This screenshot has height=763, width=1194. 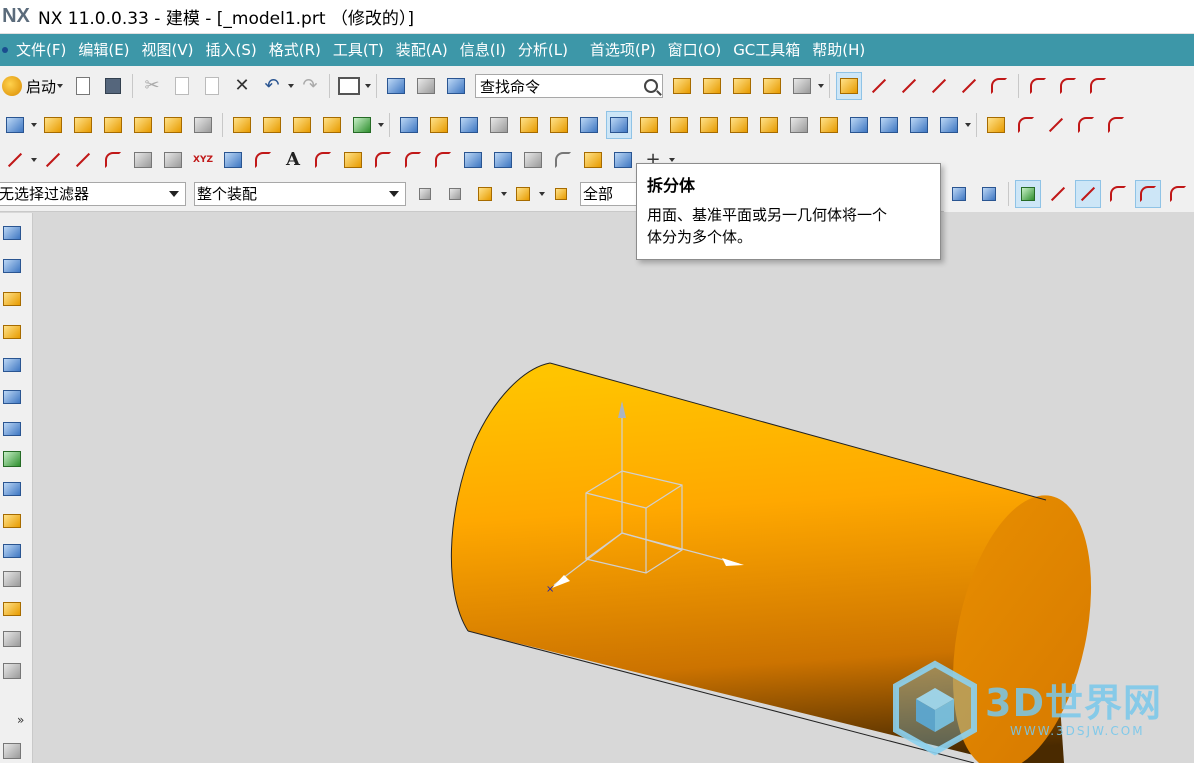 I want to click on resource-axis-button, so click(x=12, y=579).